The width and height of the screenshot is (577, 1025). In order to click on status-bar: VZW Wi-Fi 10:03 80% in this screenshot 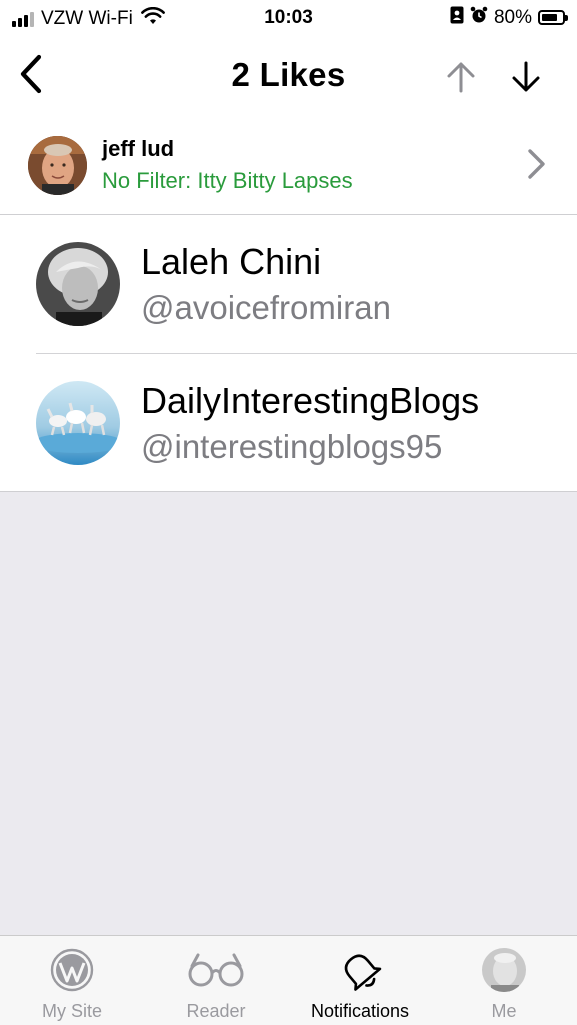, I will do `click(288, 18)`.